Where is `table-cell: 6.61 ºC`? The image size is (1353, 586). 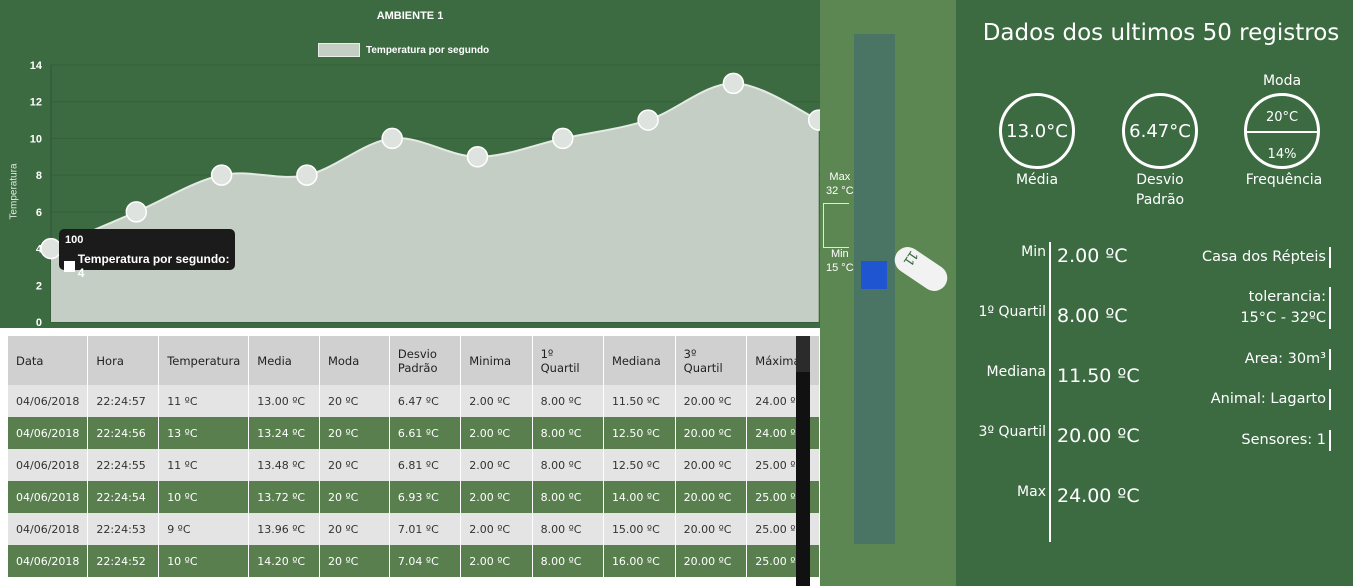 table-cell: 6.61 ºC is located at coordinates (425, 433).